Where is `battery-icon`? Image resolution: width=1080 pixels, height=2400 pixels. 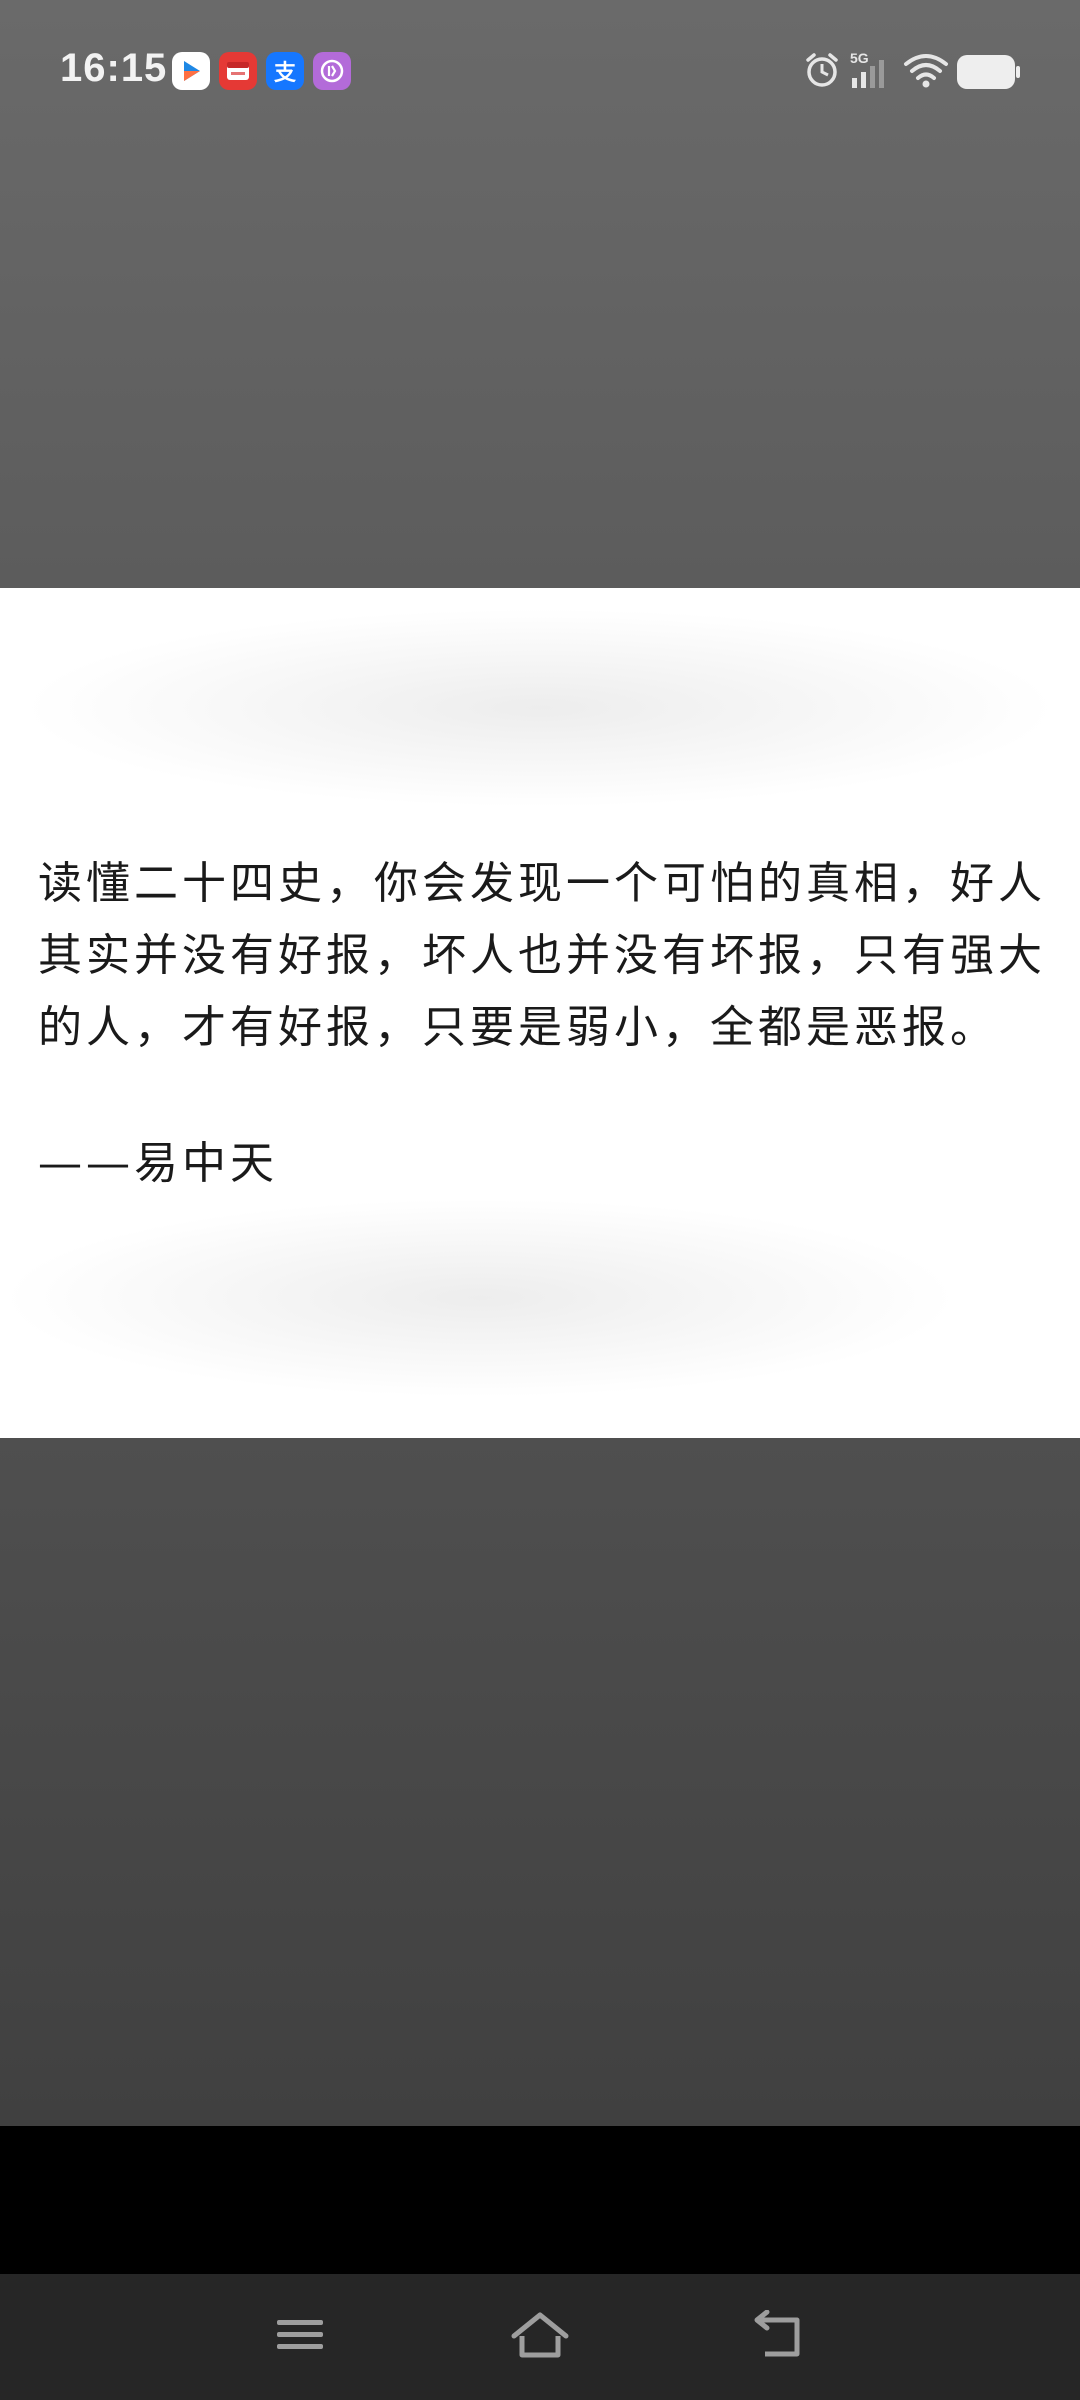 battery-icon is located at coordinates (989, 74).